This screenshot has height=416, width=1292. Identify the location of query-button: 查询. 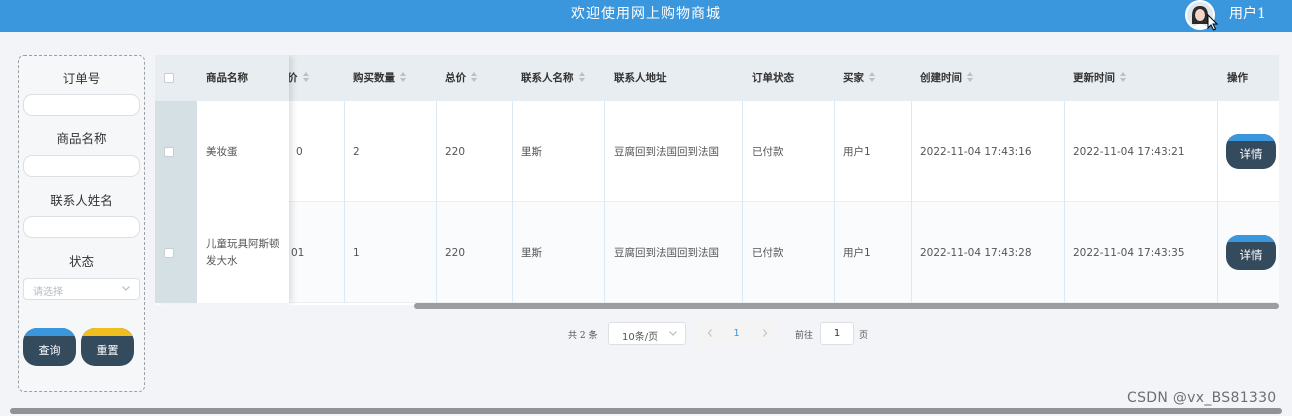
(49, 347).